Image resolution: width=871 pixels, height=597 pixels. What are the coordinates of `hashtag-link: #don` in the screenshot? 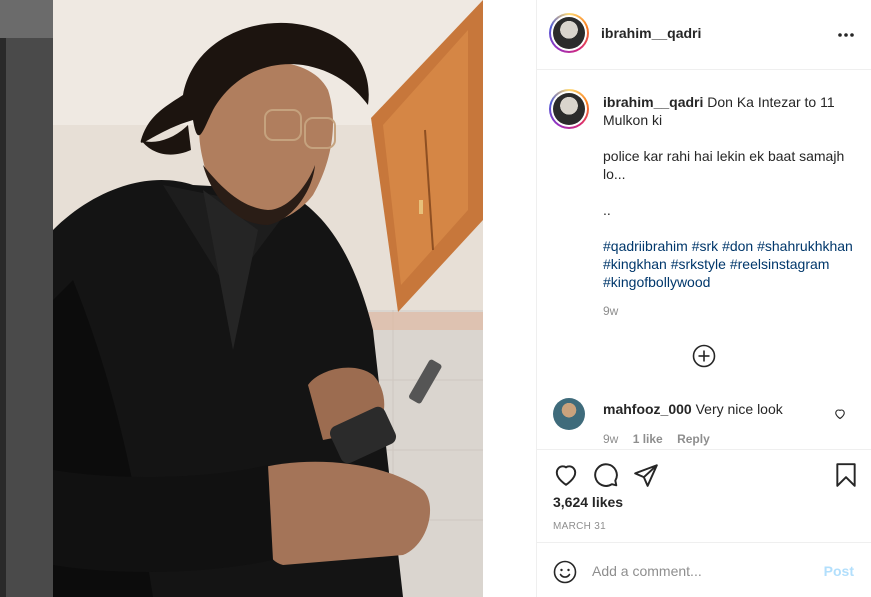 It's located at (737, 246).